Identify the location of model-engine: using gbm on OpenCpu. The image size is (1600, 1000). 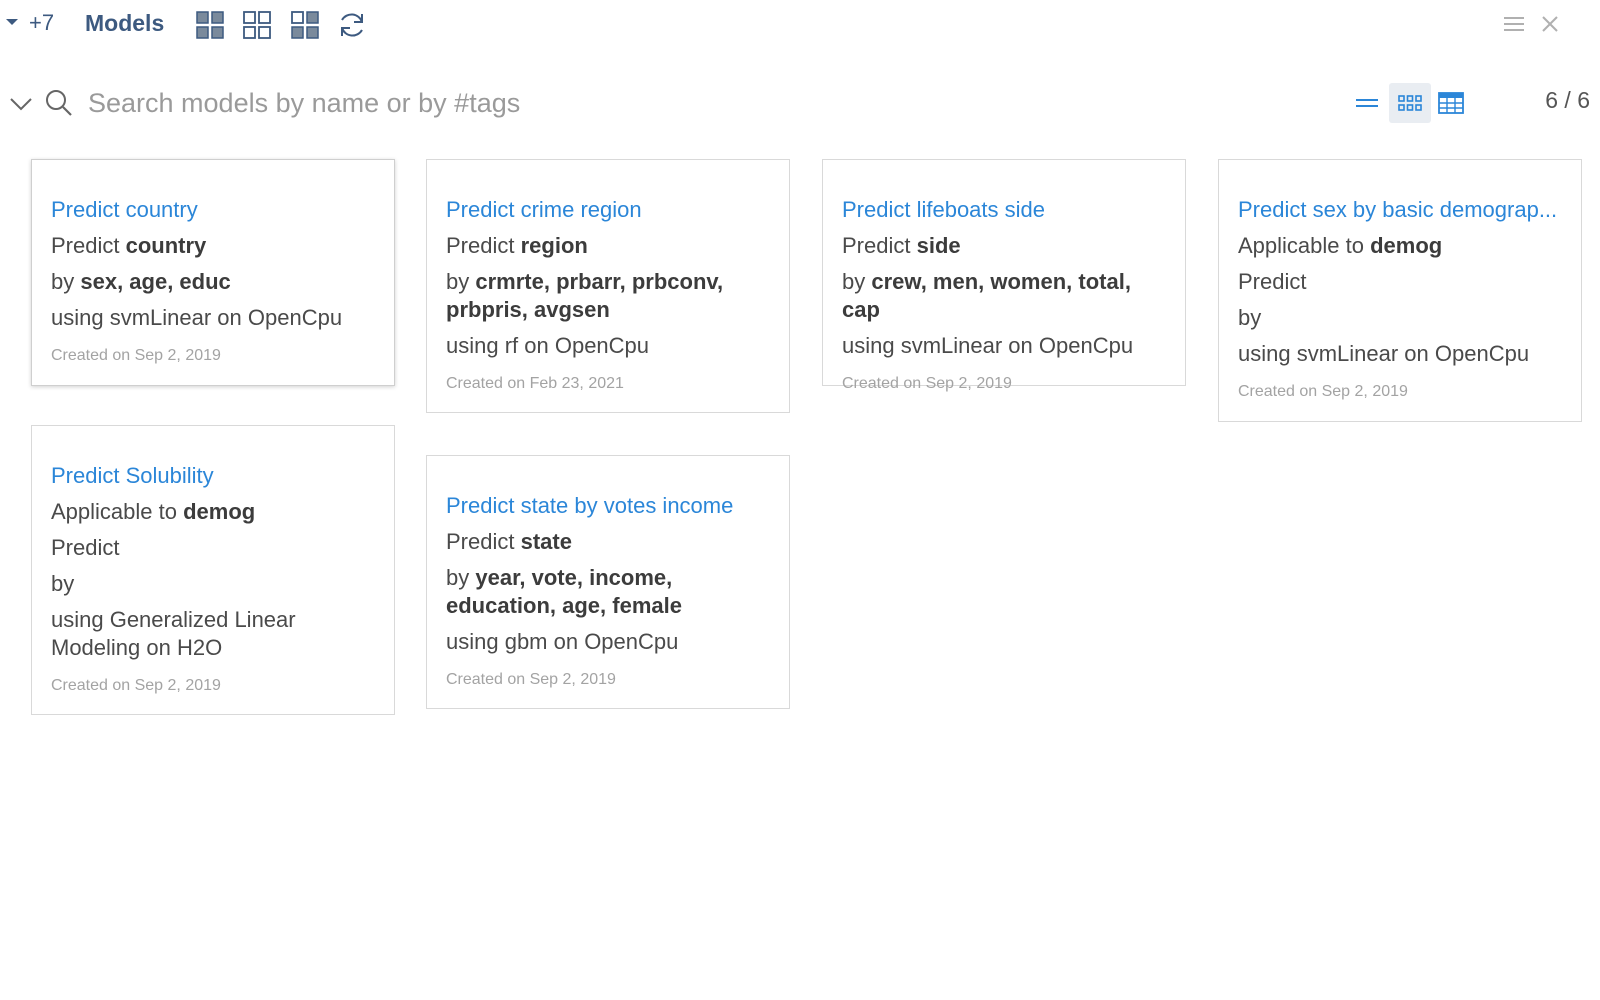
(562, 641).